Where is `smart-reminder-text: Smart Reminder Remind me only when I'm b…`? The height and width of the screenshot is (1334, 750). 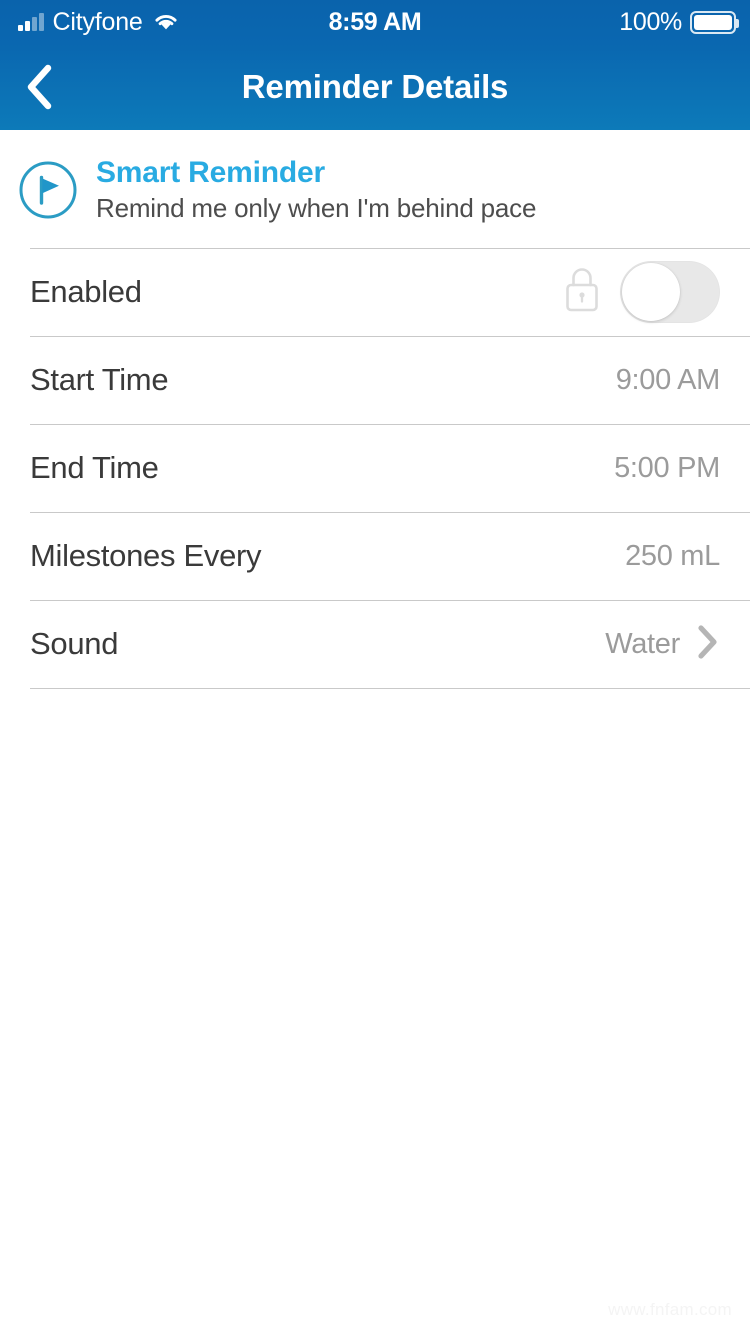
smart-reminder-text: Smart Reminder Remind me only when I'm b… is located at coordinates (316, 190).